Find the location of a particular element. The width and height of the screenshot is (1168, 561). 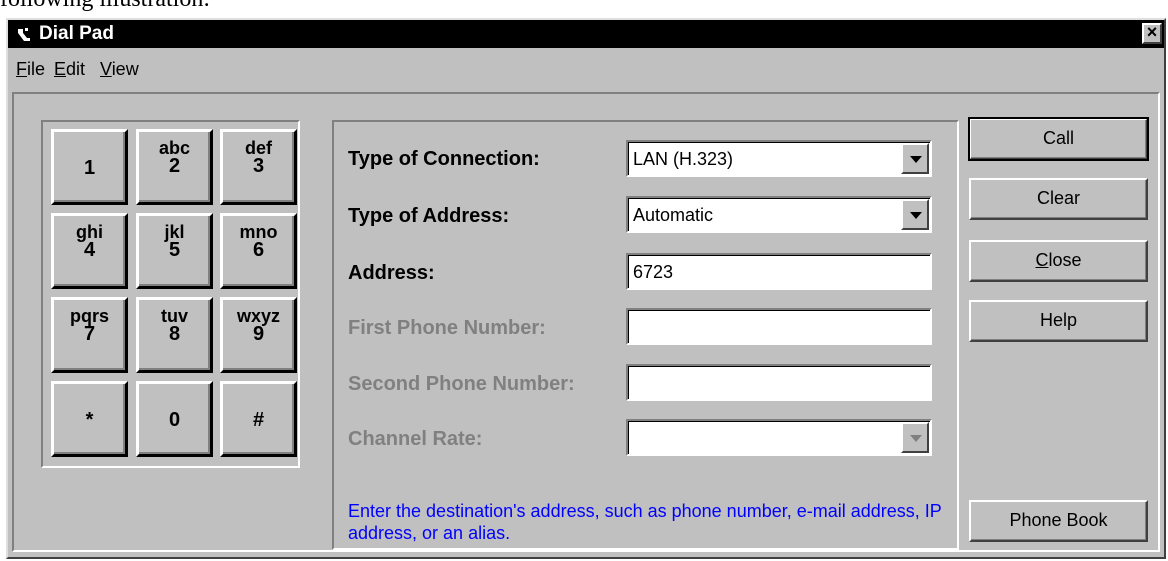

key-9: wxyz 9 is located at coordinates (258, 335).